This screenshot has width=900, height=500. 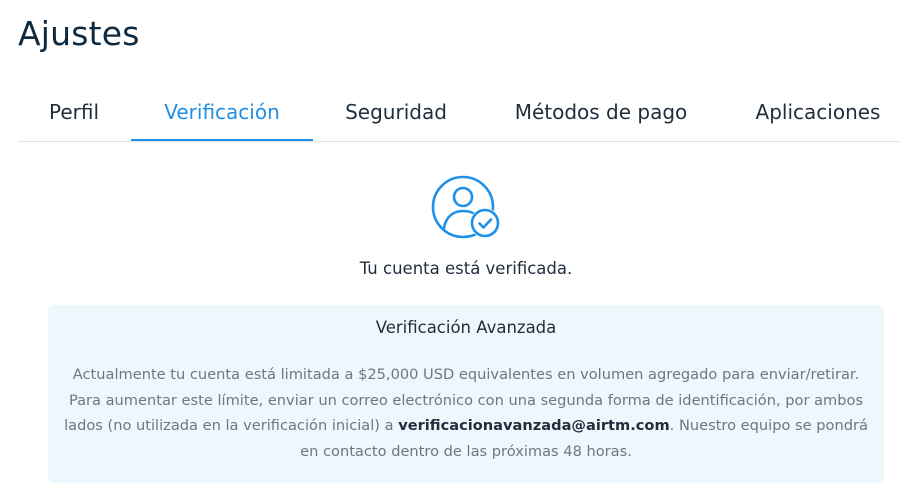 What do you see at coordinates (534, 425) in the screenshot?
I see `verification-email: verificacionavanzada@airtm.com` at bounding box center [534, 425].